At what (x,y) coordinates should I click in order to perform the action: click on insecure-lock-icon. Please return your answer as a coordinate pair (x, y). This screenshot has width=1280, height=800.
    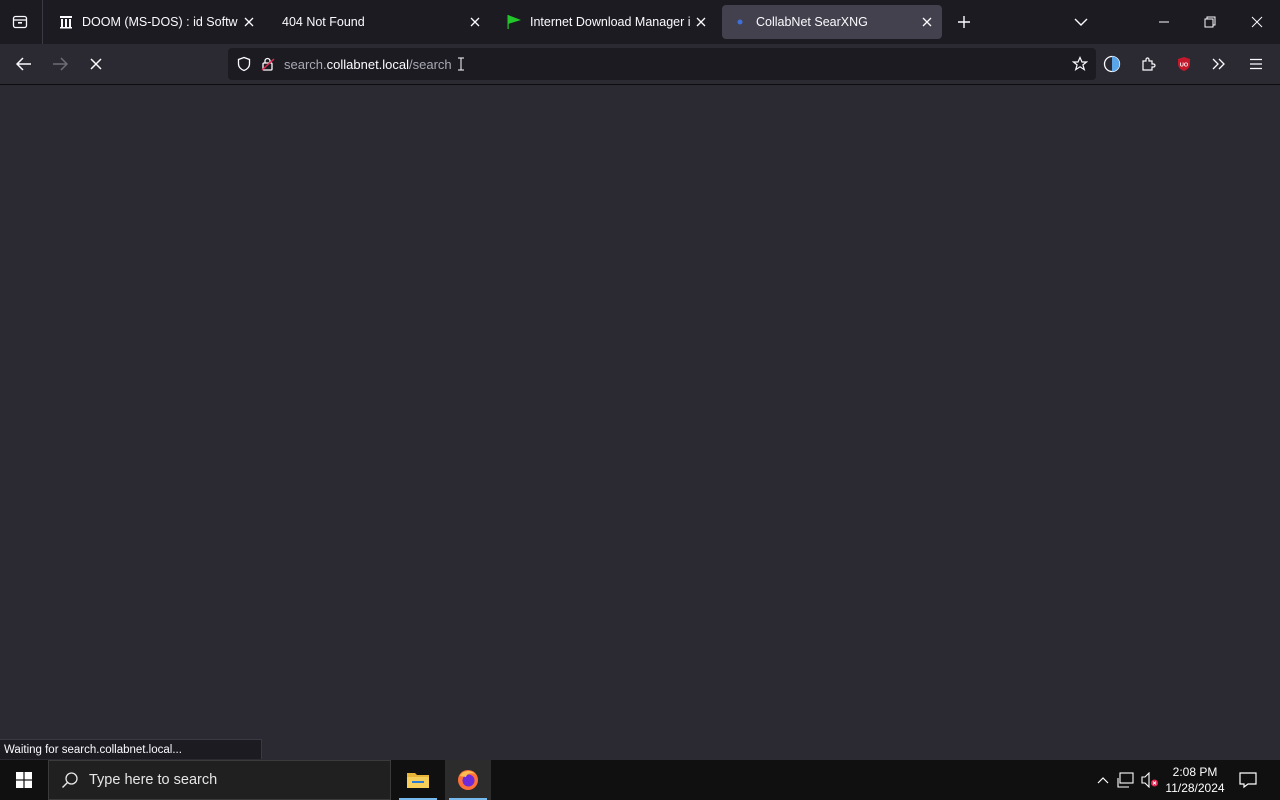
    Looking at the image, I should click on (268, 64).